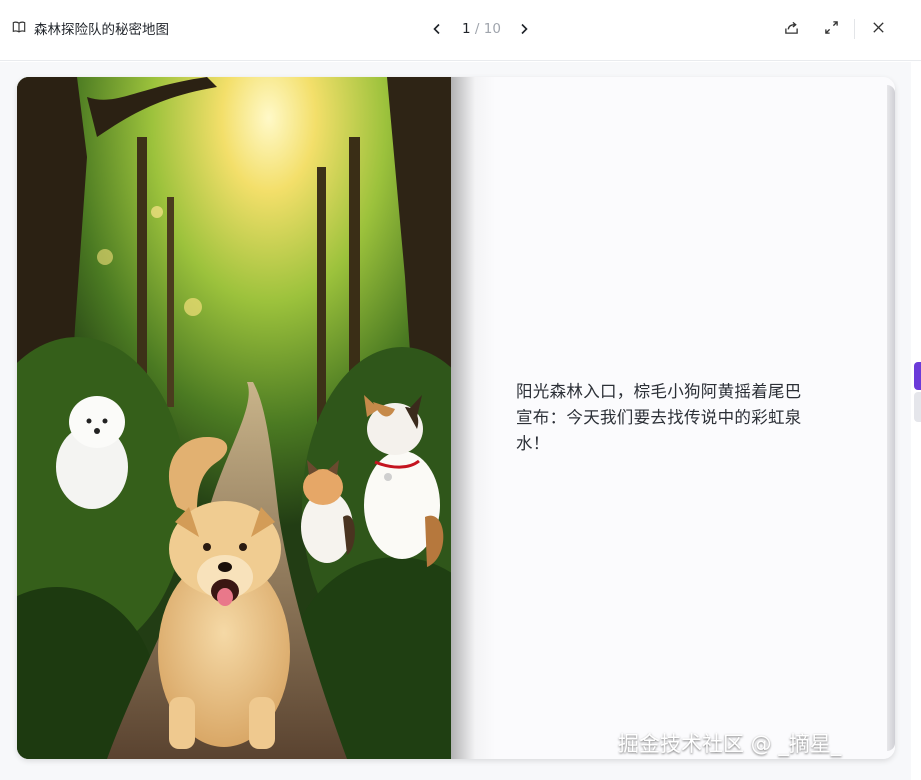 Image resolution: width=921 pixels, height=780 pixels. What do you see at coordinates (917, 407) in the screenshot?
I see `side-panel-tab-secondary` at bounding box center [917, 407].